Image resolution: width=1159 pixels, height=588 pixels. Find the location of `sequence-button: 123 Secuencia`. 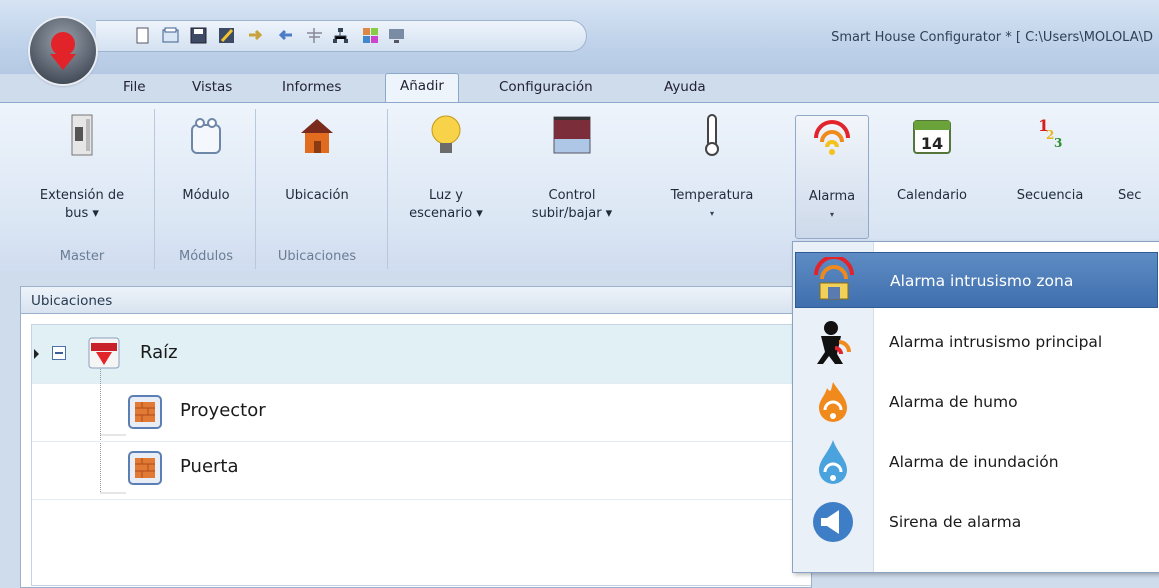

sequence-button: 123 Secuencia is located at coordinates (1050, 173).